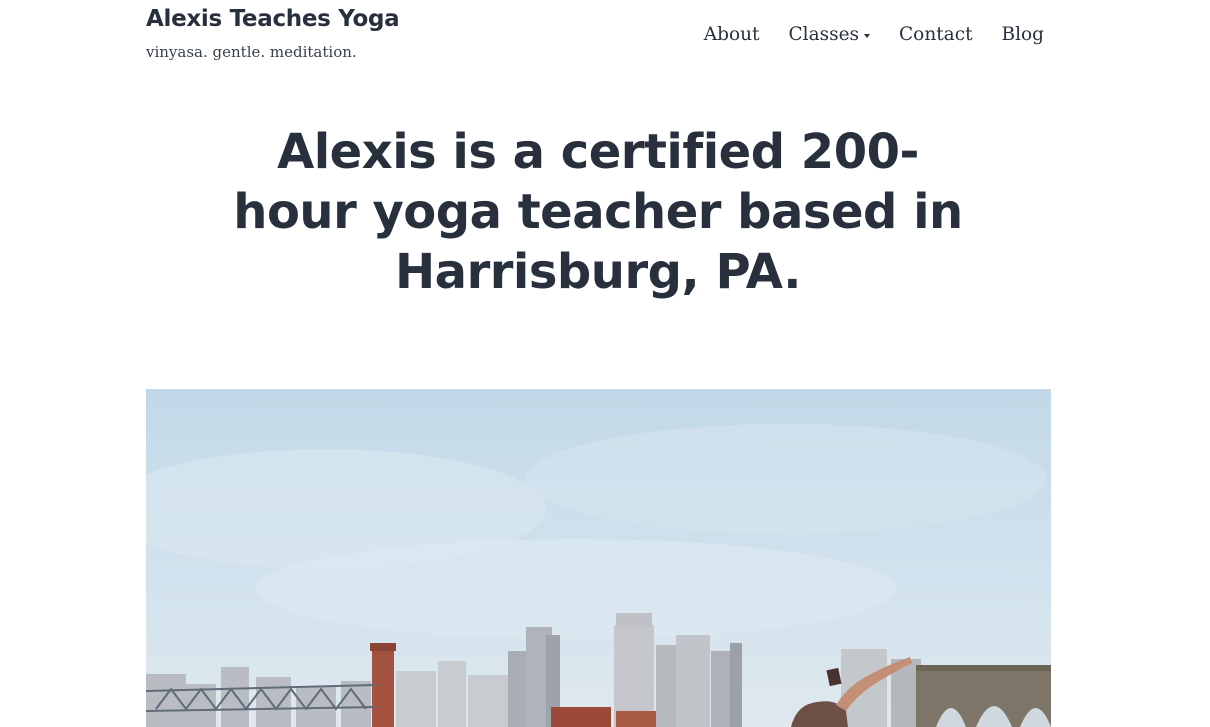 The width and height of the screenshot is (1210, 727). I want to click on nav-item-blog: Blog, so click(1023, 34).